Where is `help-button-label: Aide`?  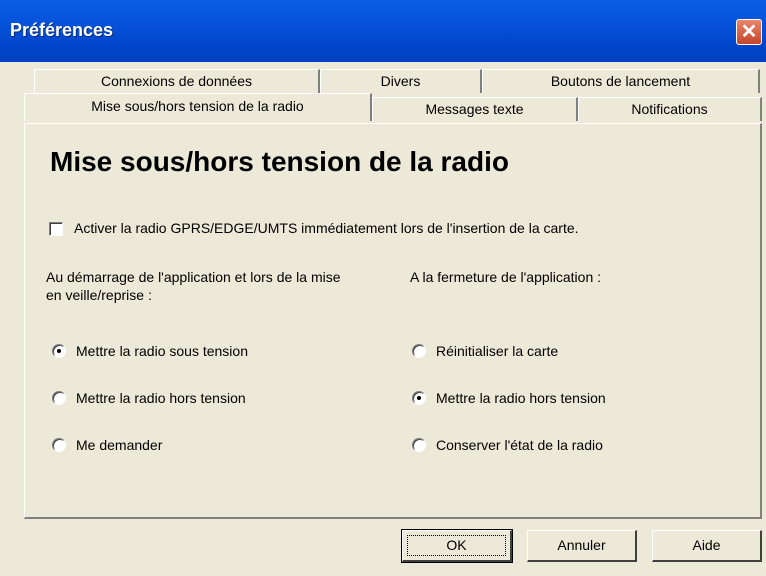
help-button-label: Aide is located at coordinates (706, 545).